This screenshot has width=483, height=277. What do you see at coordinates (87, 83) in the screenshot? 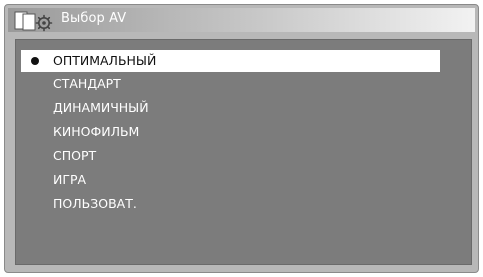
I see `menu-item-label: СТАНДАРТ` at bounding box center [87, 83].